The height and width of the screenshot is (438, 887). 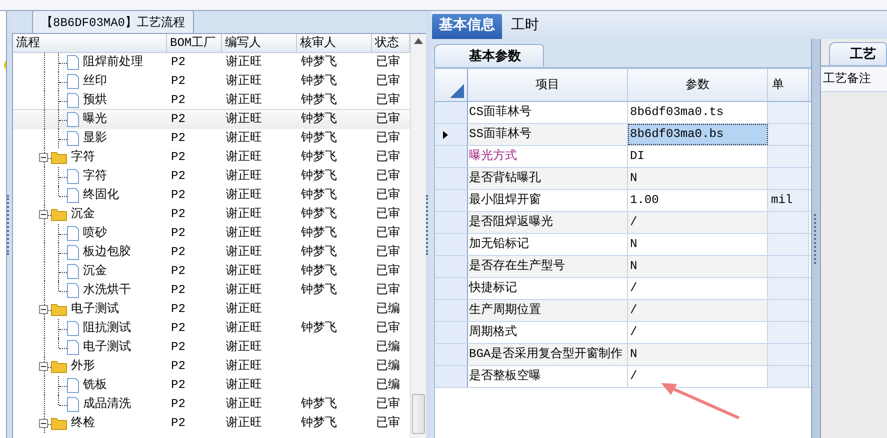 I want to click on row-header, so click(x=451, y=134).